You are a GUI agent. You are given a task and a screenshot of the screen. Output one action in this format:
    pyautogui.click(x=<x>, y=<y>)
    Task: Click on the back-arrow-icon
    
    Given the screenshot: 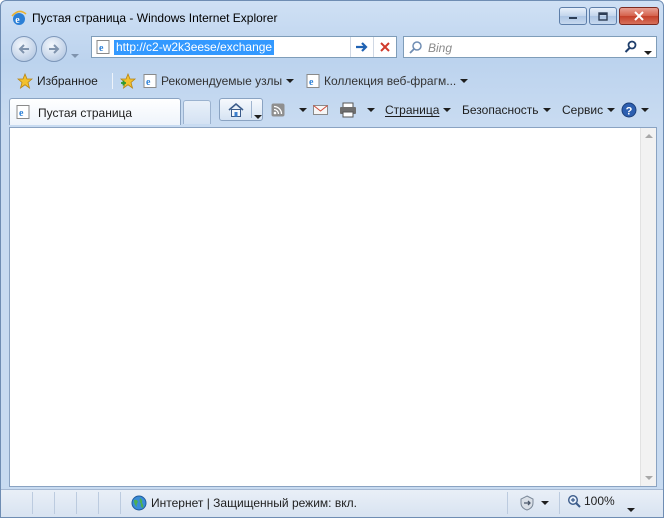 What is the action you would take?
    pyautogui.click(x=23, y=49)
    